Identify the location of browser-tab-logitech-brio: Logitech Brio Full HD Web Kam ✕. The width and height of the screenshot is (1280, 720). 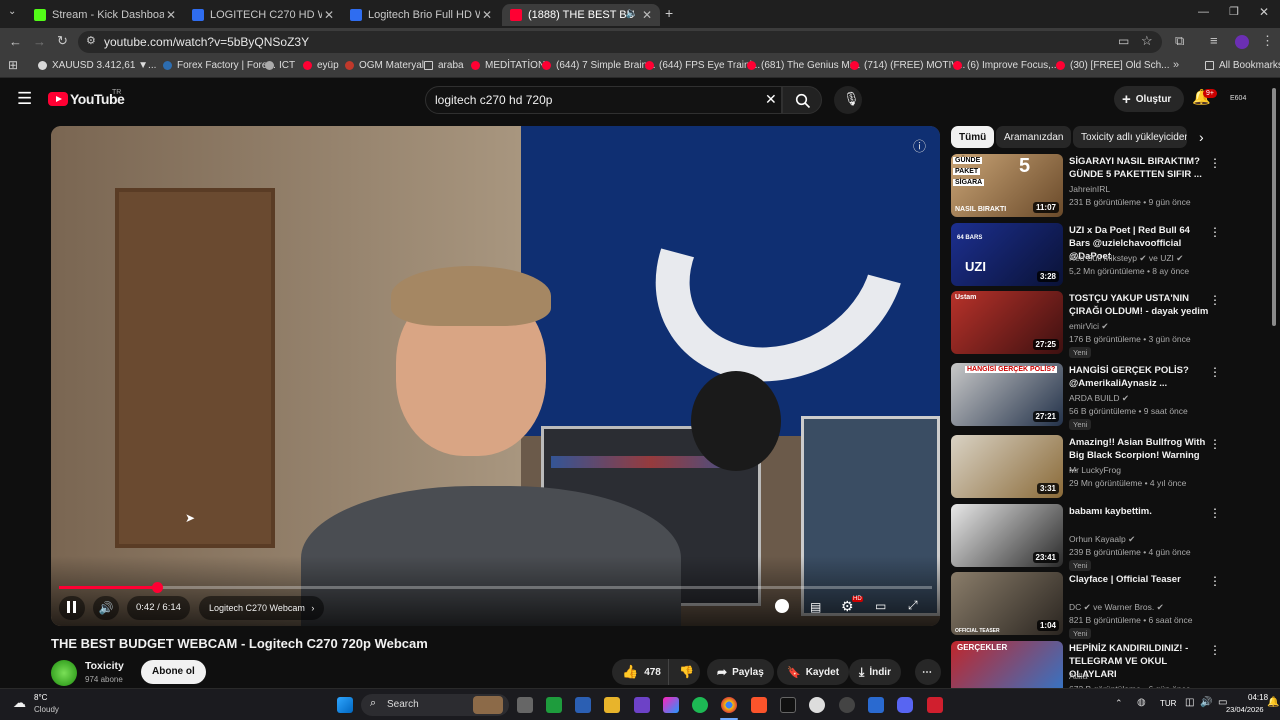
(421, 15).